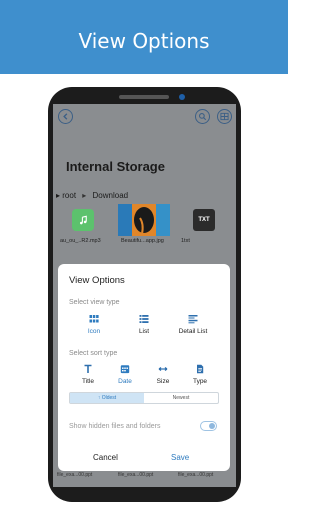 The image size is (320, 512). I want to click on view-type-label-icon: Icon, so click(94, 331).